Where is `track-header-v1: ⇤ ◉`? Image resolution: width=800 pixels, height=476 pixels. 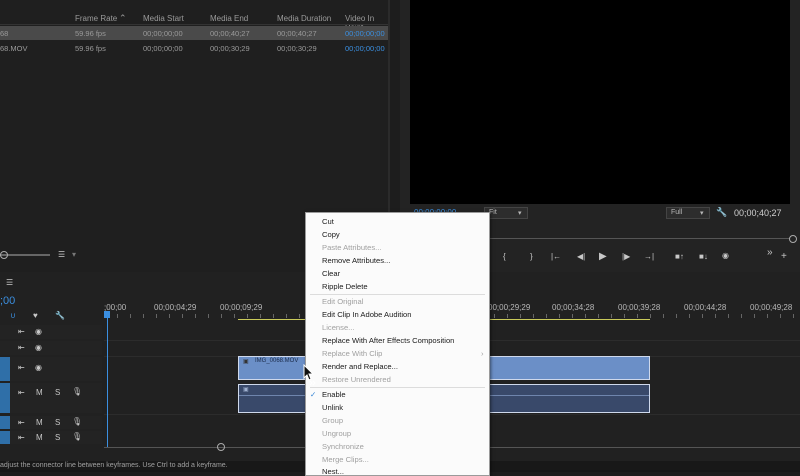
track-header-v1: ⇤ ◉ is located at coordinates (51, 369).